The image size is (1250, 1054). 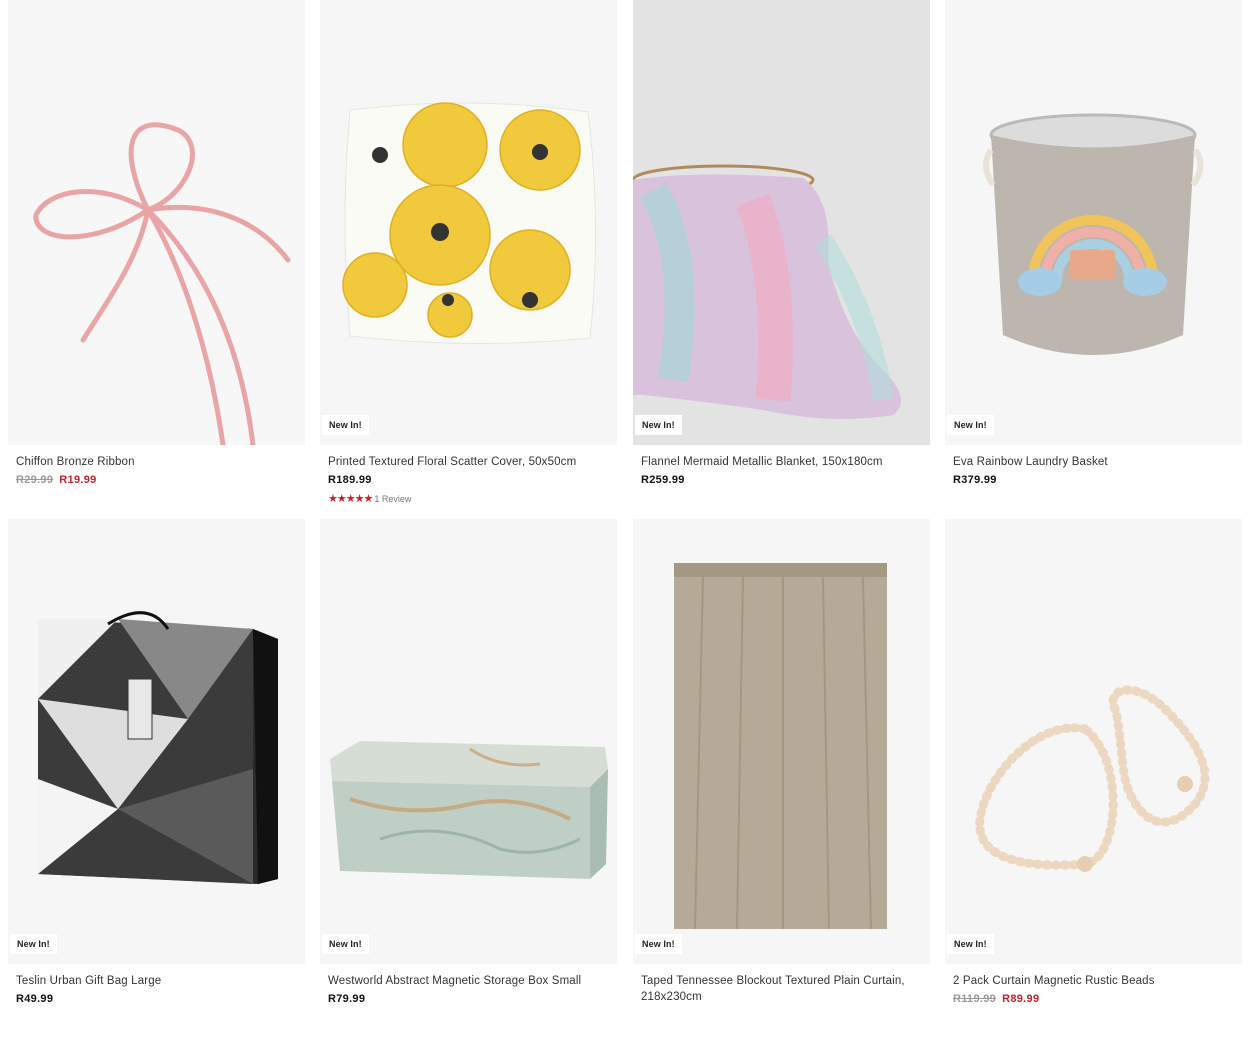 What do you see at coordinates (1097, 480) in the screenshot?
I see `price-row: R379.99` at bounding box center [1097, 480].